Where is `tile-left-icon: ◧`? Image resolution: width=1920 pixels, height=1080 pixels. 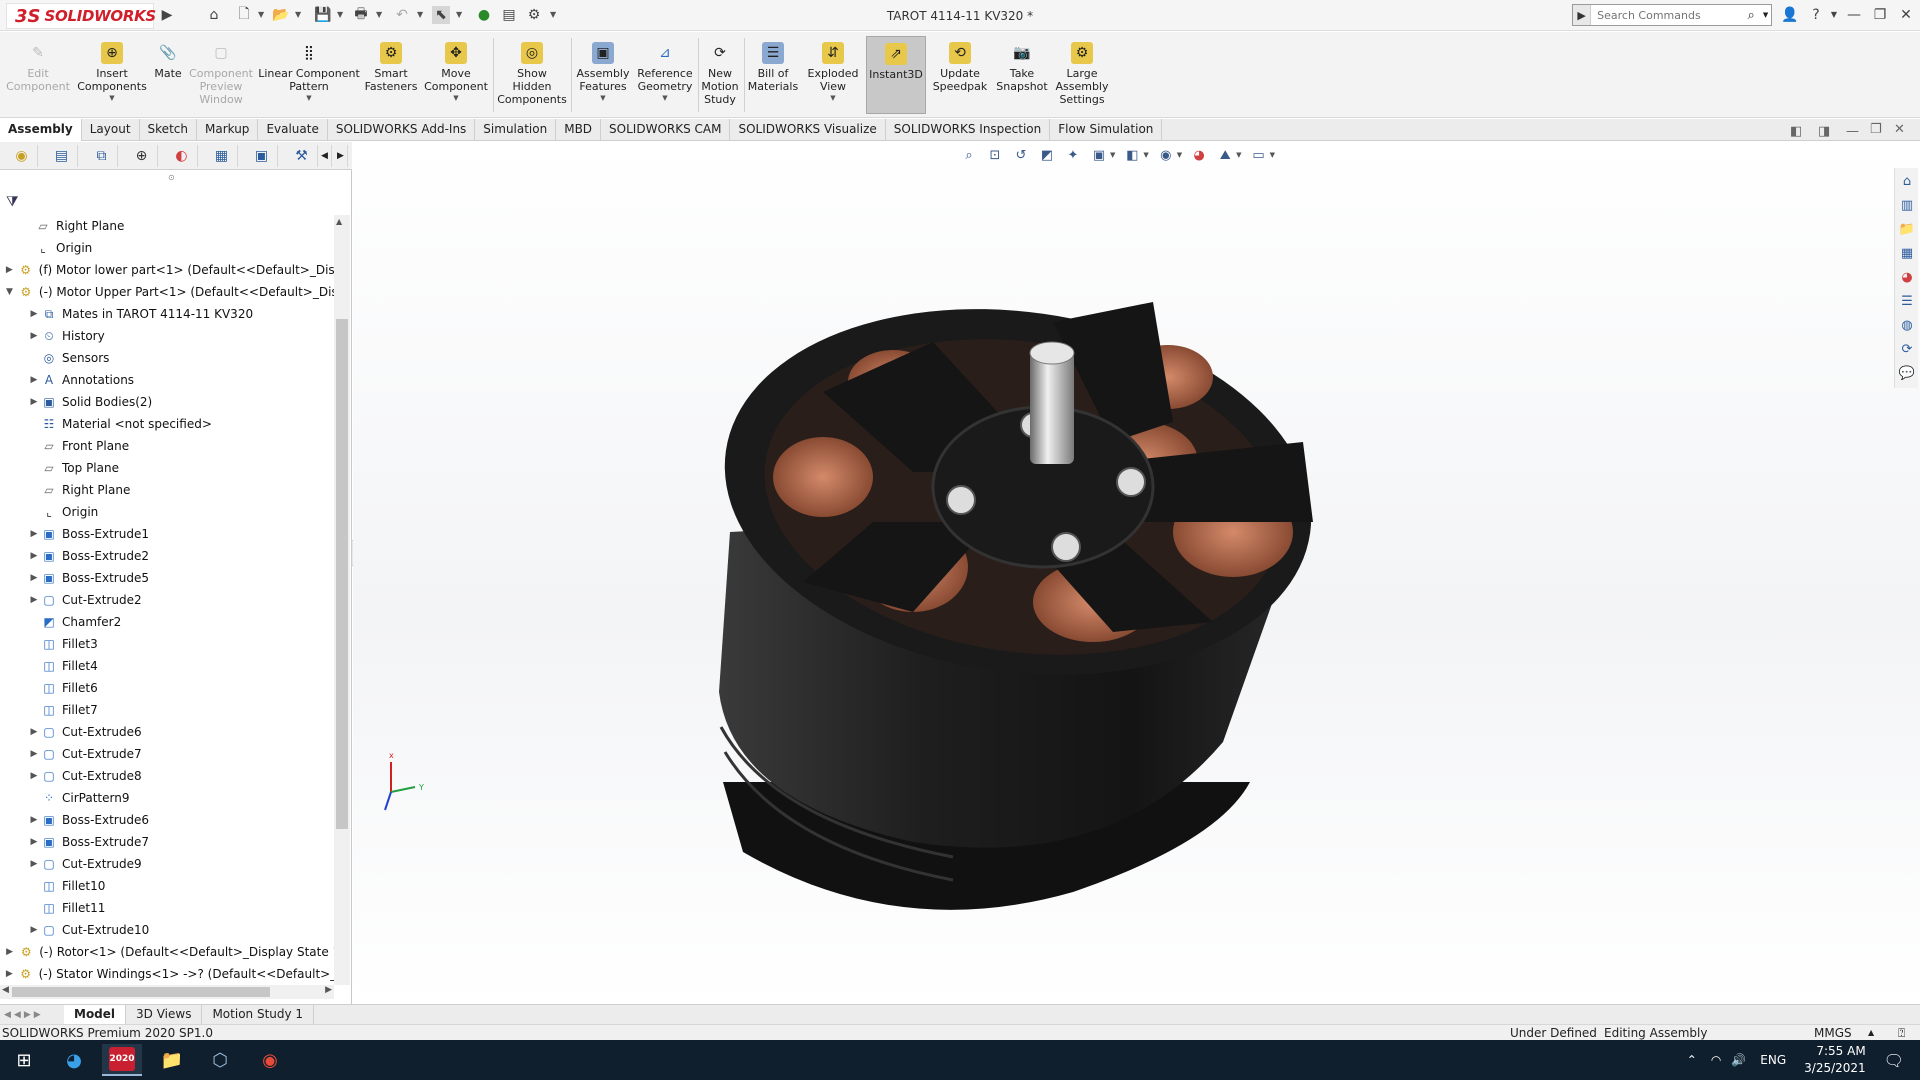
tile-left-icon: ◧ is located at coordinates (1796, 131).